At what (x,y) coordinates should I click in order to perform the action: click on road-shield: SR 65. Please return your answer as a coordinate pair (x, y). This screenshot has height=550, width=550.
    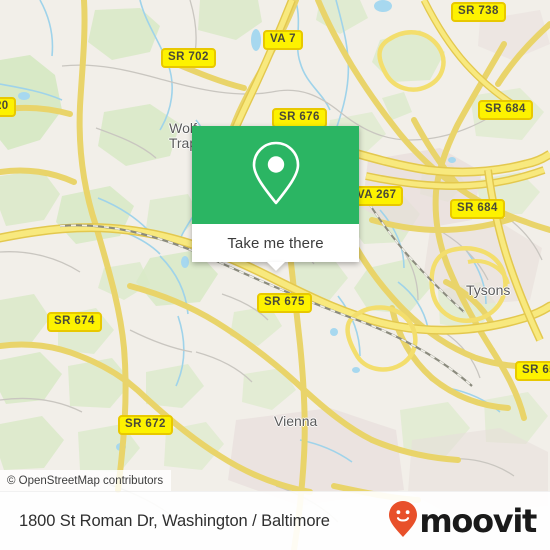
    Looking at the image, I should click on (532, 371).